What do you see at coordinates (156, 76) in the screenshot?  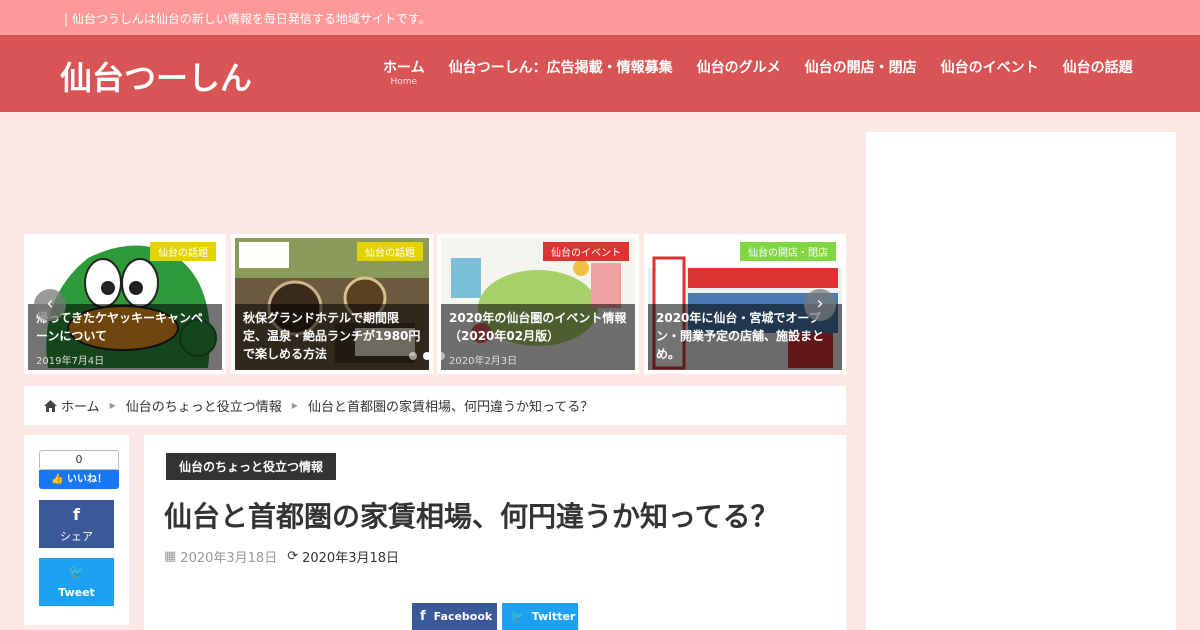 I see `site-title: 仙台つーしん` at bounding box center [156, 76].